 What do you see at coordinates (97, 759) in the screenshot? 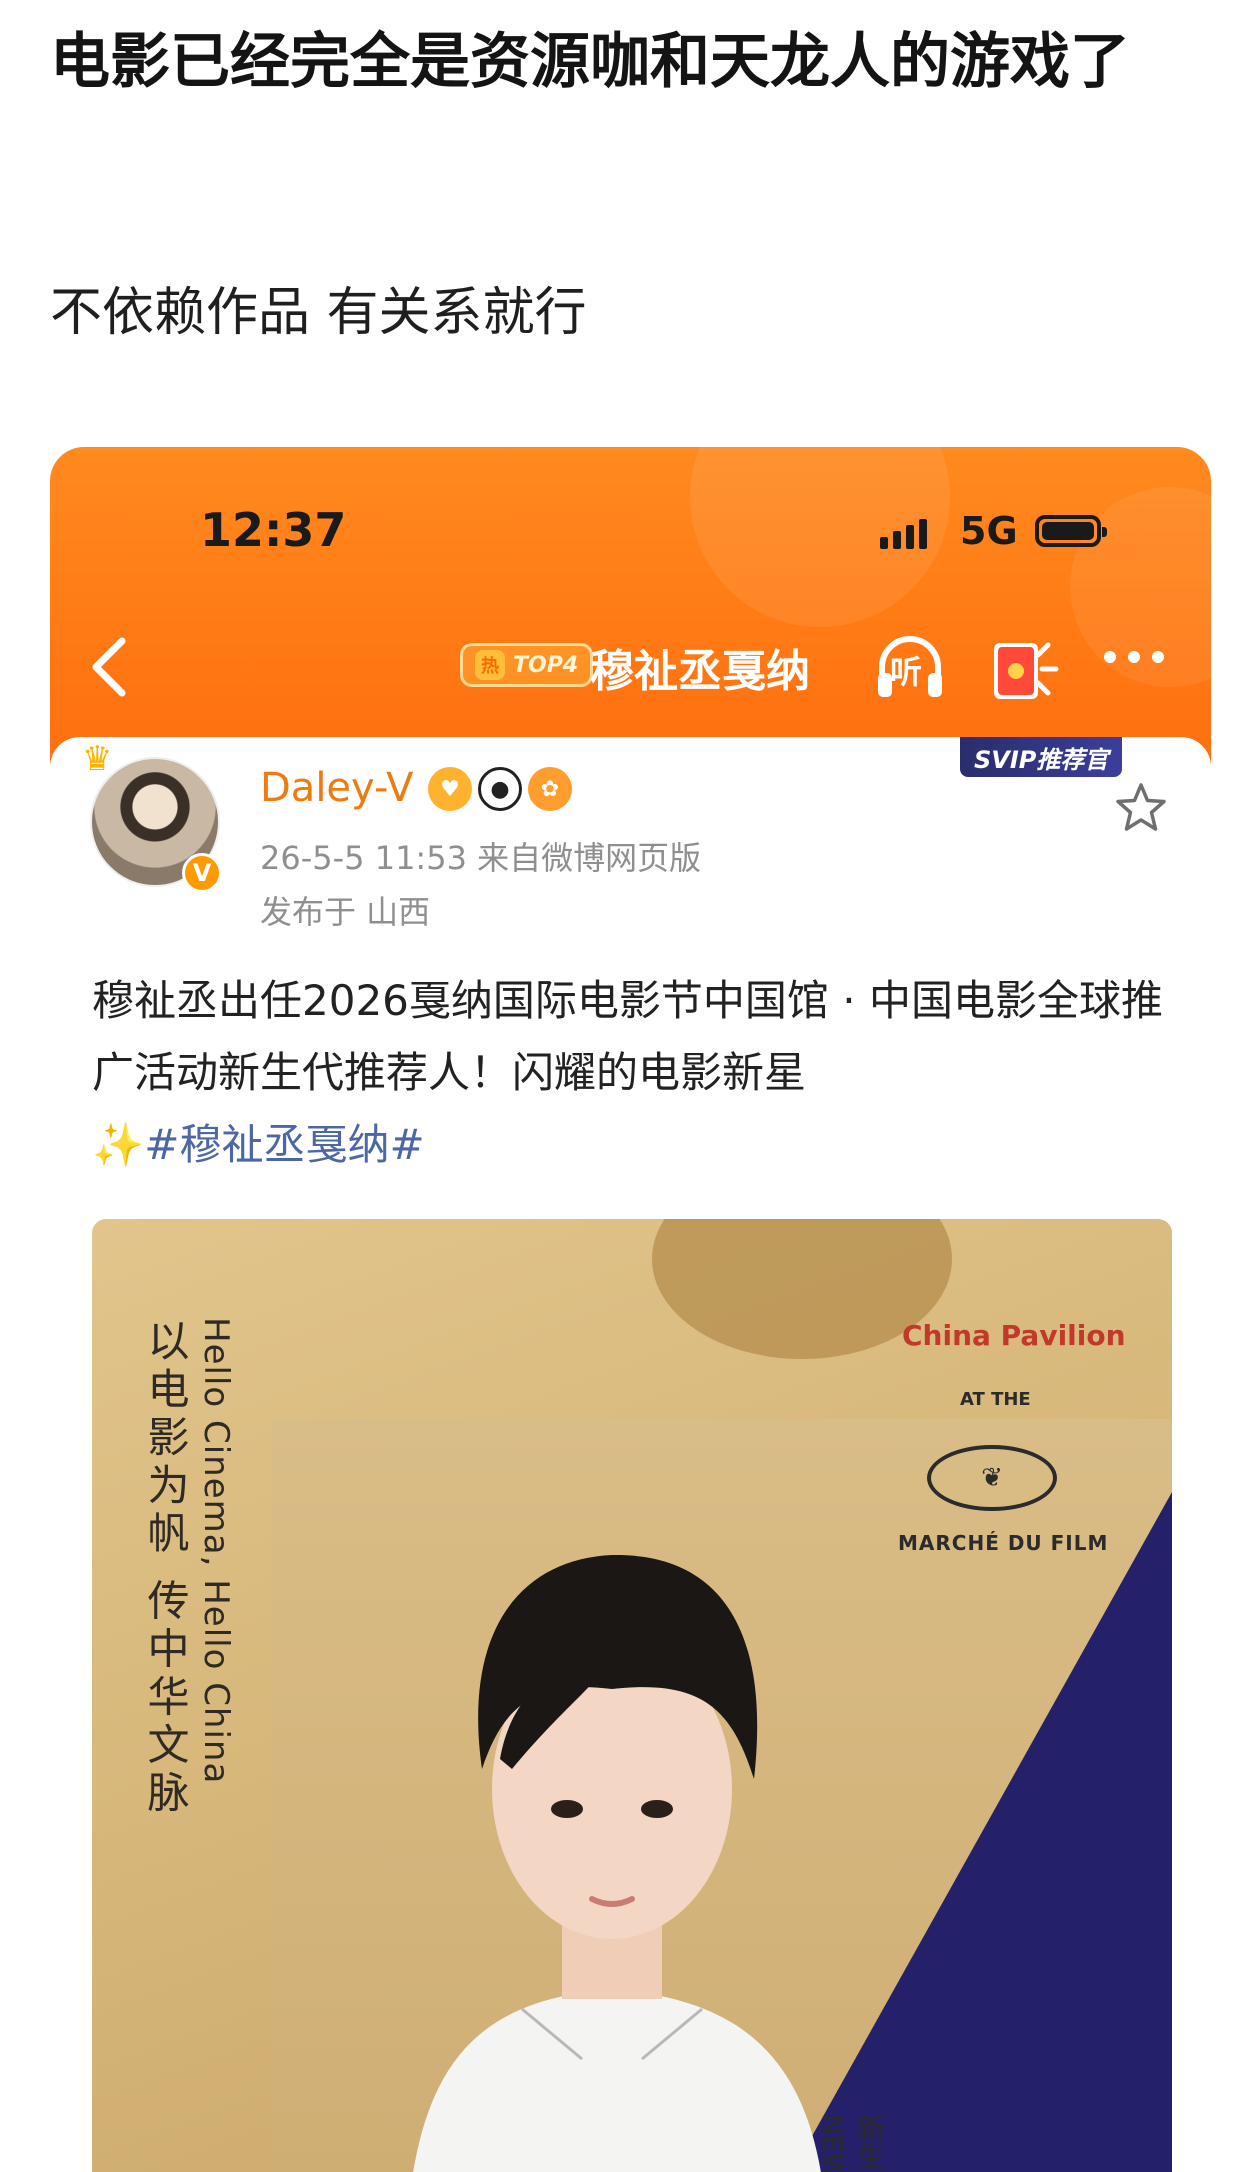
I see `crown-icon: ♛` at bounding box center [97, 759].